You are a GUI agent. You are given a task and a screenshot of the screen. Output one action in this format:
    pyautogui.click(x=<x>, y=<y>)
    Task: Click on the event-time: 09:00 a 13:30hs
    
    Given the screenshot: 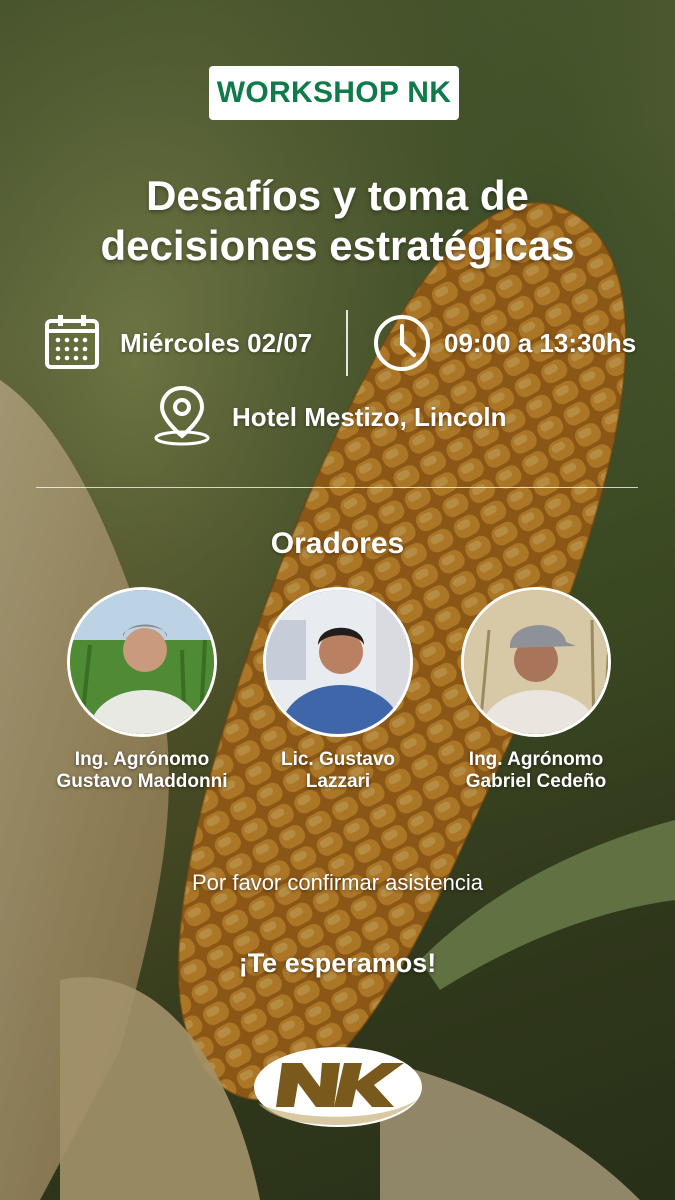 What is the action you would take?
    pyautogui.click(x=540, y=343)
    